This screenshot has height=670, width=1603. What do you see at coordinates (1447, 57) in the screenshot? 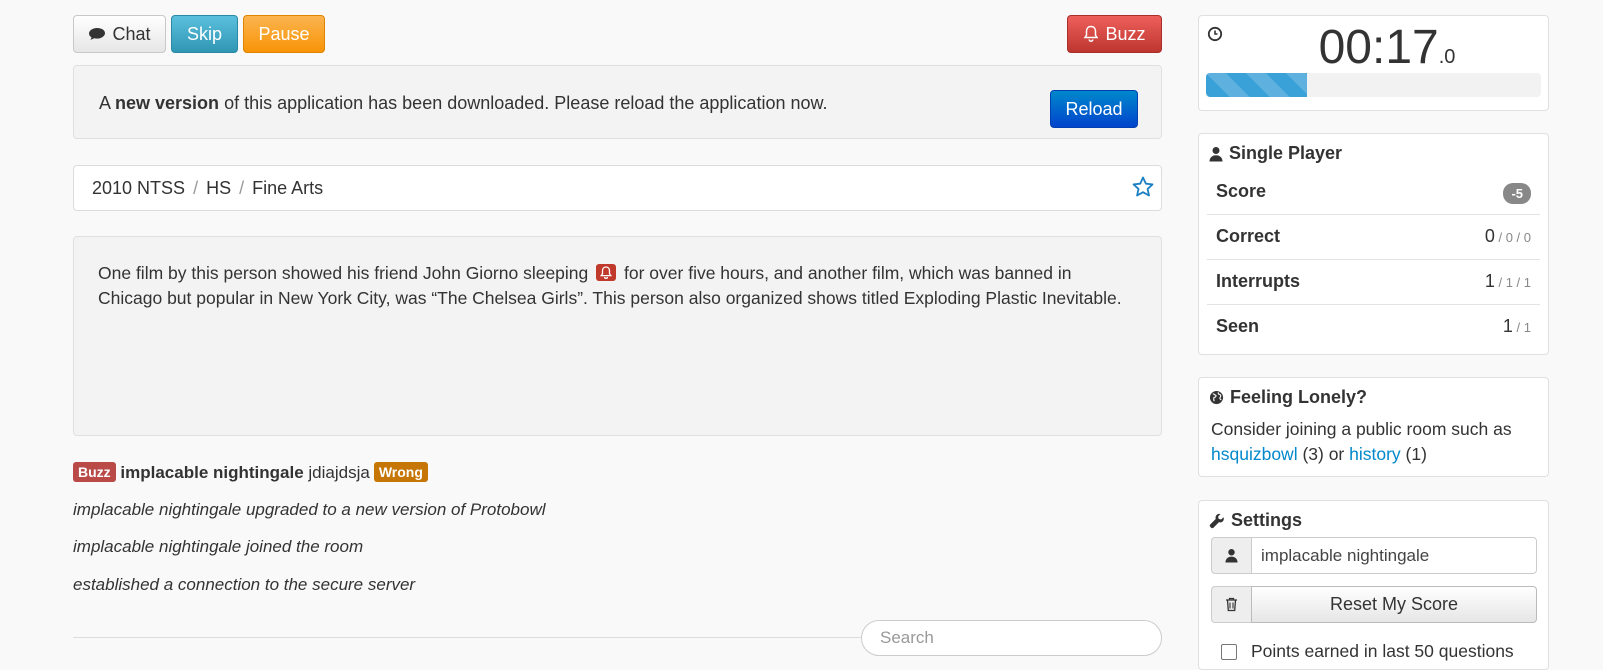
I see `timer-fraction: .0` at bounding box center [1447, 57].